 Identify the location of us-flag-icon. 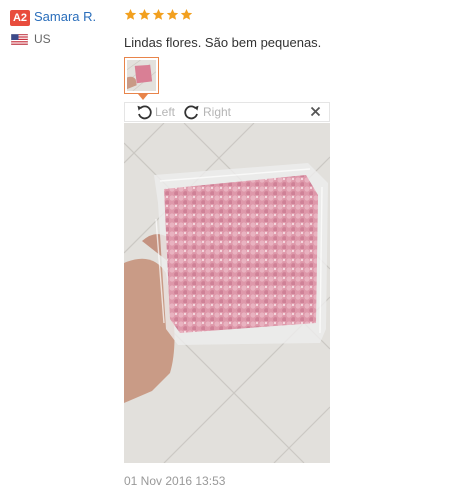
(19, 39).